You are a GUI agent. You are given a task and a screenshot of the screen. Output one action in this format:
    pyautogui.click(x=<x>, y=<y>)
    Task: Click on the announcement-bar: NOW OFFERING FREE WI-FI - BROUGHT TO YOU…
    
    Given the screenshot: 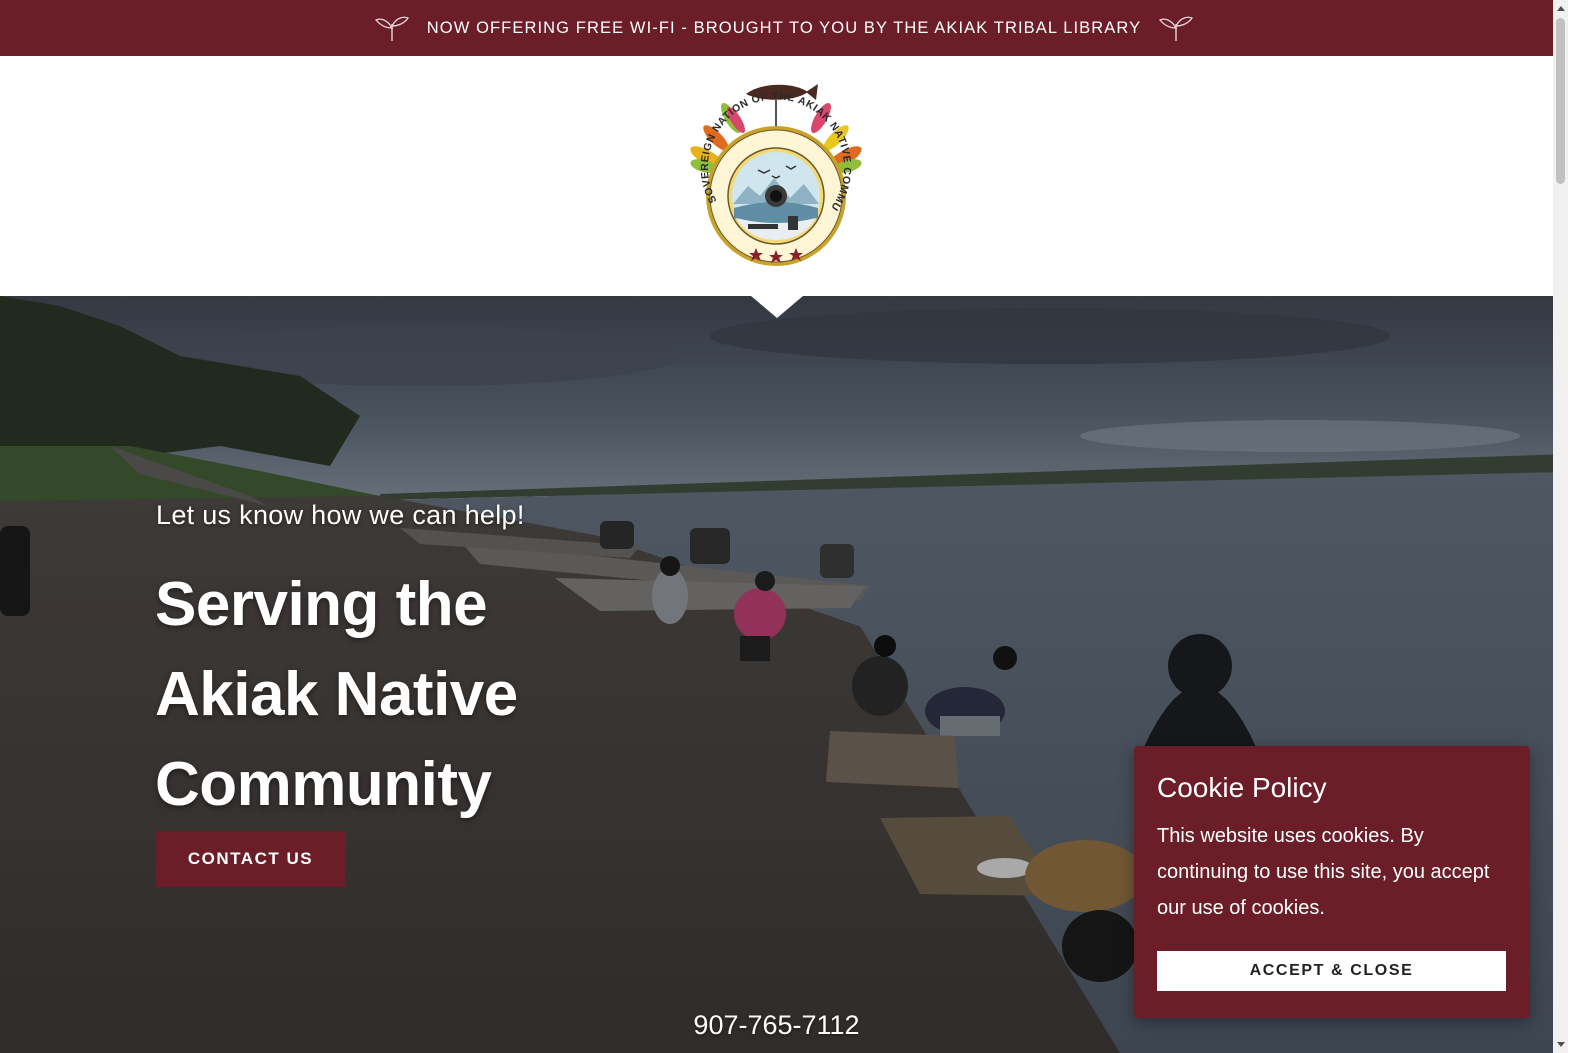 What is the action you would take?
    pyautogui.click(x=784, y=28)
    